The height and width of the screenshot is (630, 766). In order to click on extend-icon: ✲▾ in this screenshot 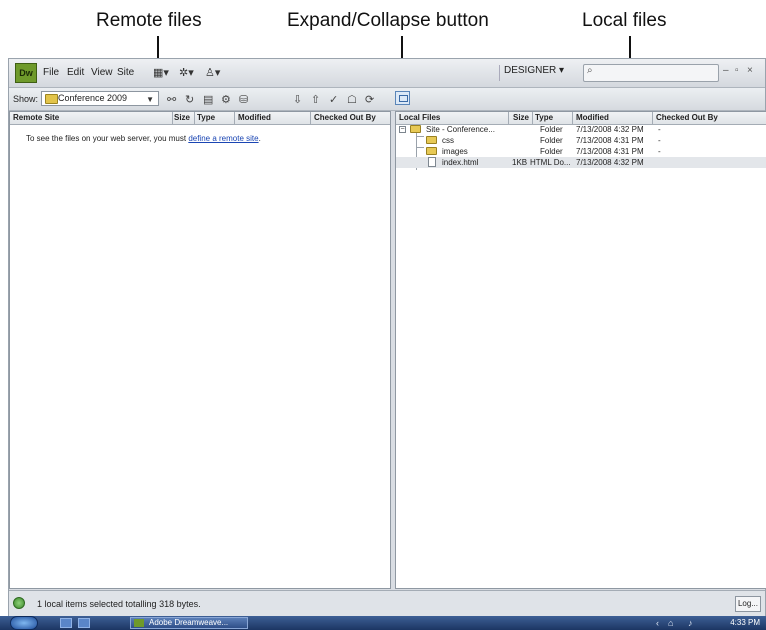, I will do `click(186, 72)`.